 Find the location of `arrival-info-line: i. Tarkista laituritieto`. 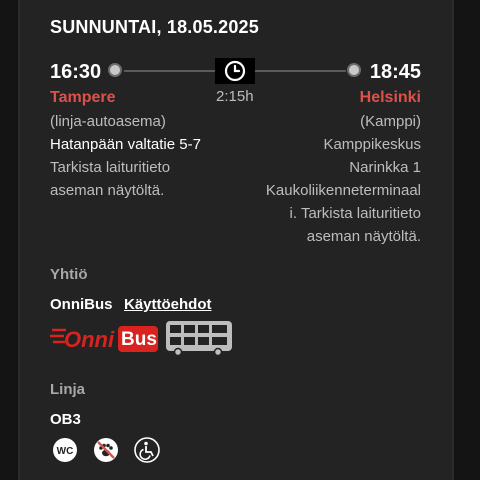

arrival-info-line: i. Tarkista laituritieto is located at coordinates (355, 213).